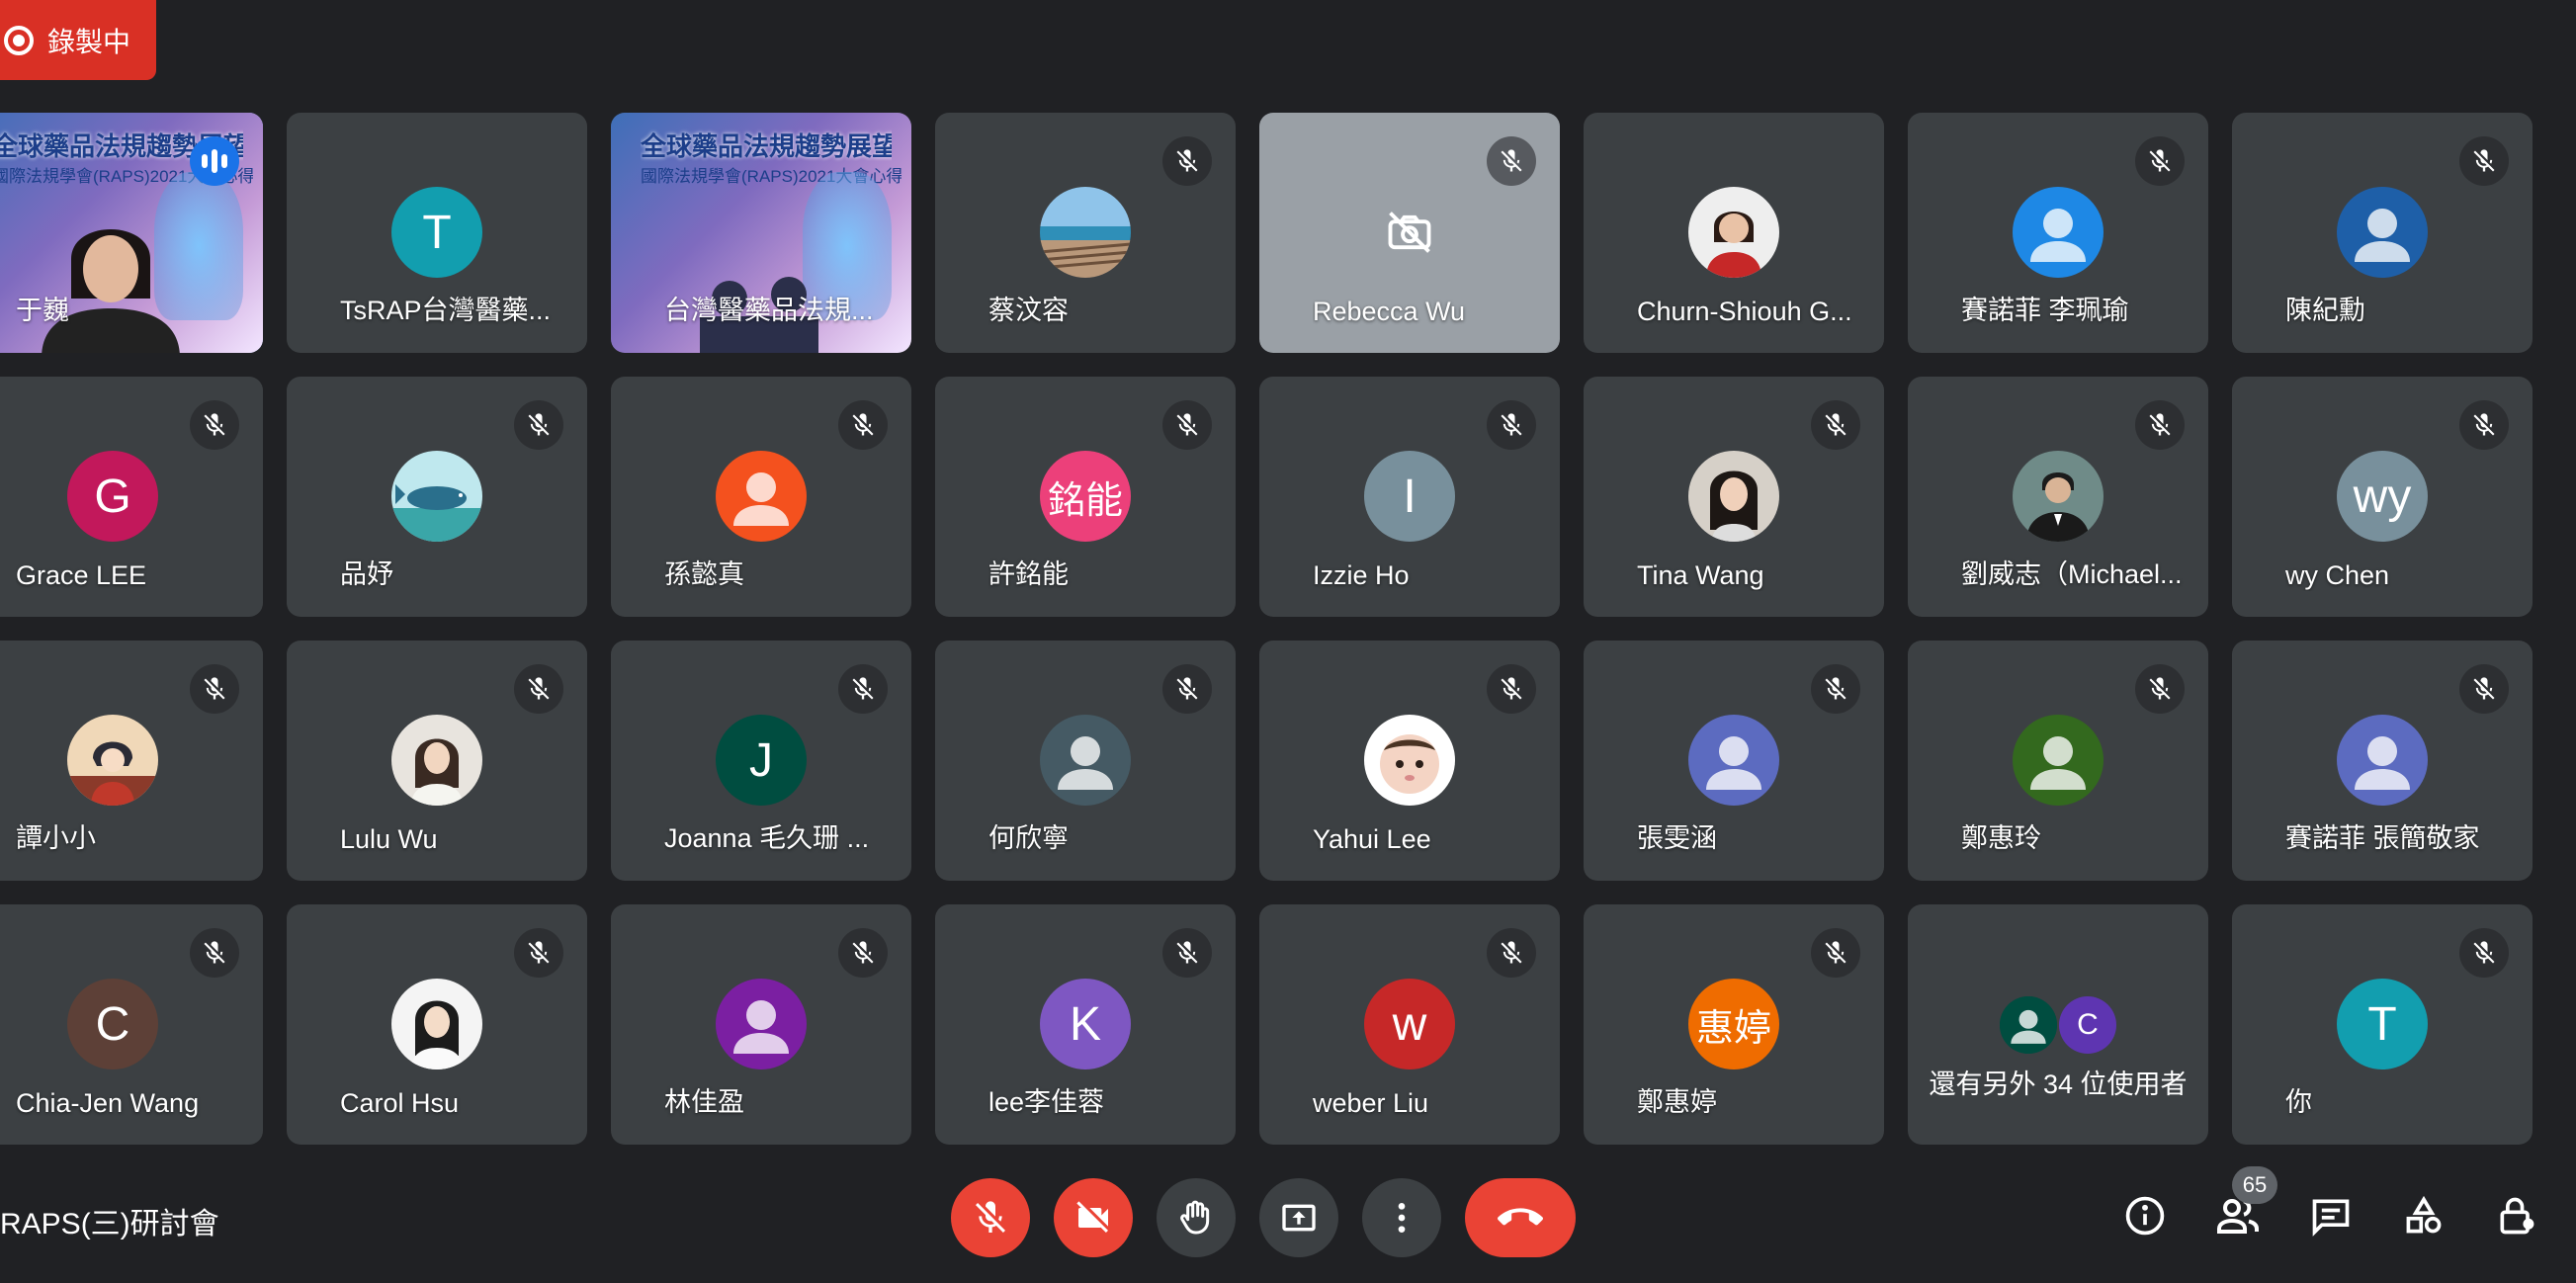 This screenshot has height=1283, width=2576. I want to click on participant-tile: Tina Wang, so click(1734, 497).